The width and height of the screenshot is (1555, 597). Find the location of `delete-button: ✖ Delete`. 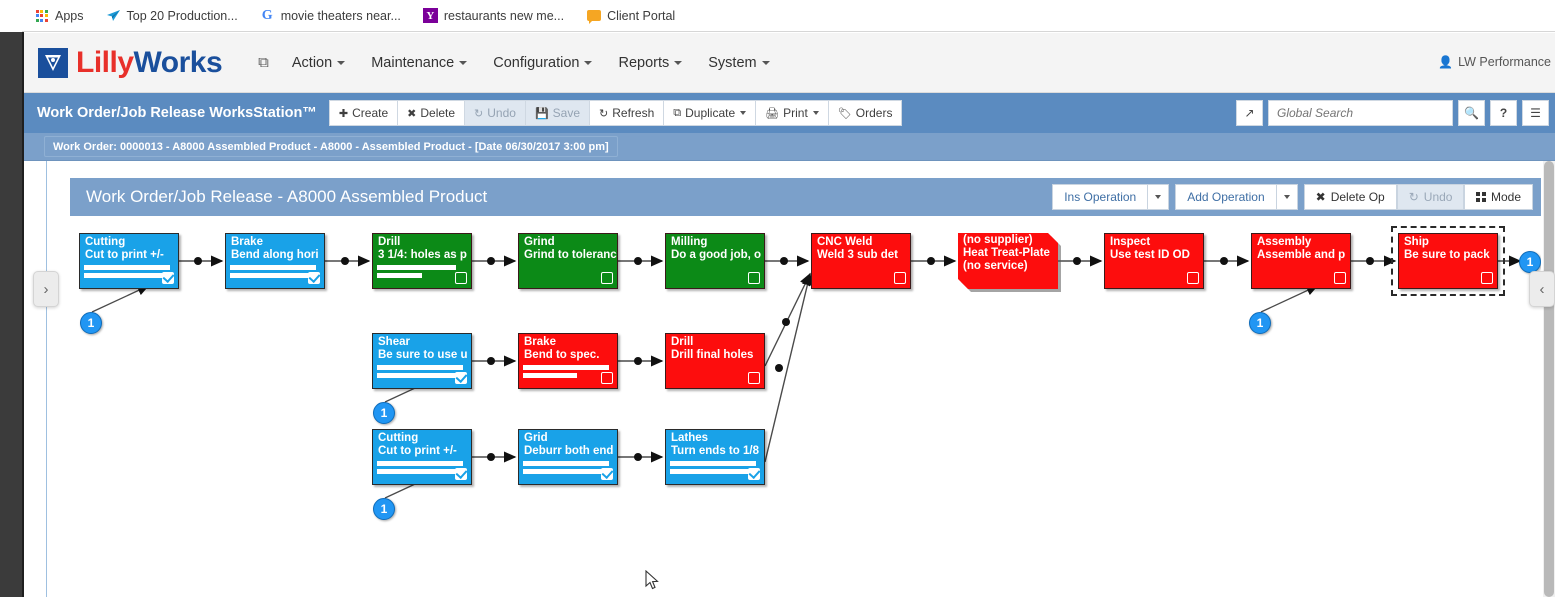

delete-button: ✖ Delete is located at coordinates (431, 113).